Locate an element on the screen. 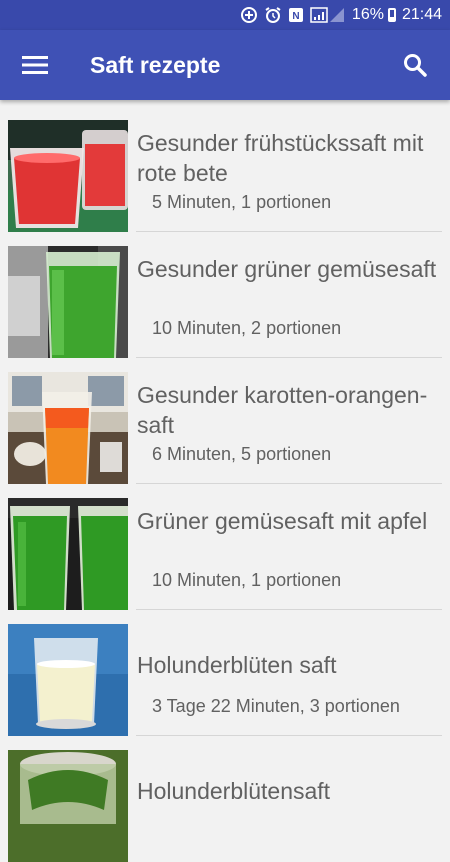 The height and width of the screenshot is (862, 450). search-button is located at coordinates (415, 65).